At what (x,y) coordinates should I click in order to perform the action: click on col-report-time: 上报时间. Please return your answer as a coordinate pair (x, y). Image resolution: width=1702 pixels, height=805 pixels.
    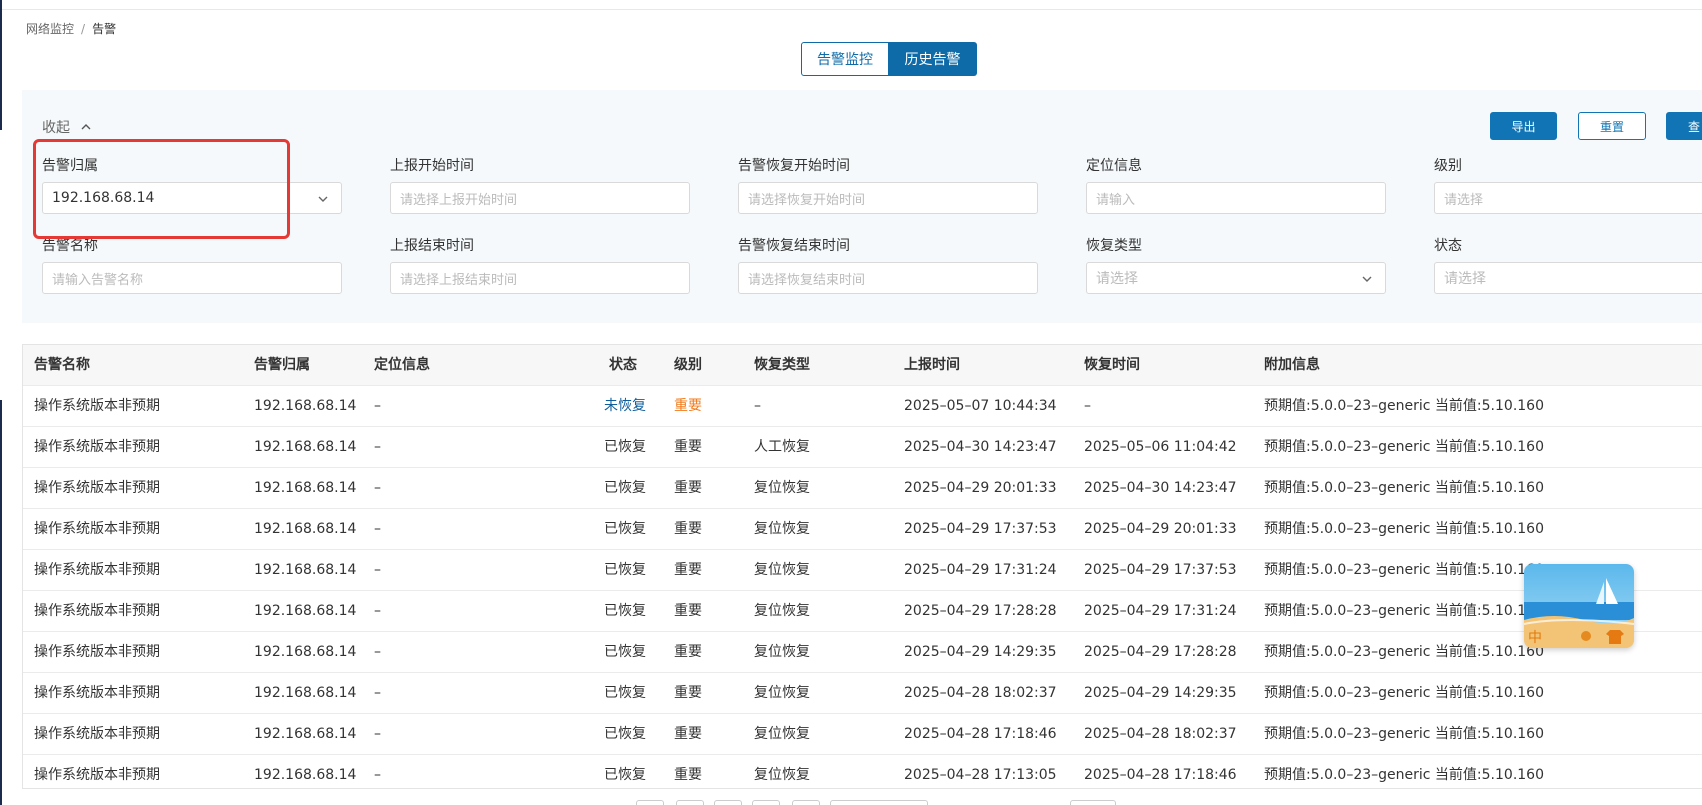
    Looking at the image, I should click on (932, 365).